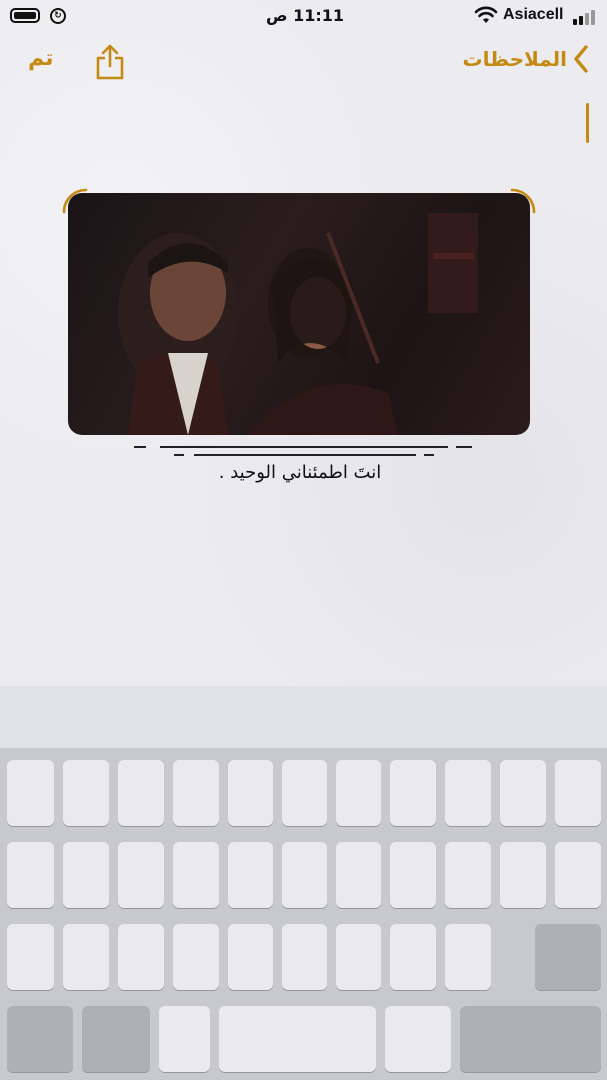  I want to click on text-cursor, so click(587, 123).